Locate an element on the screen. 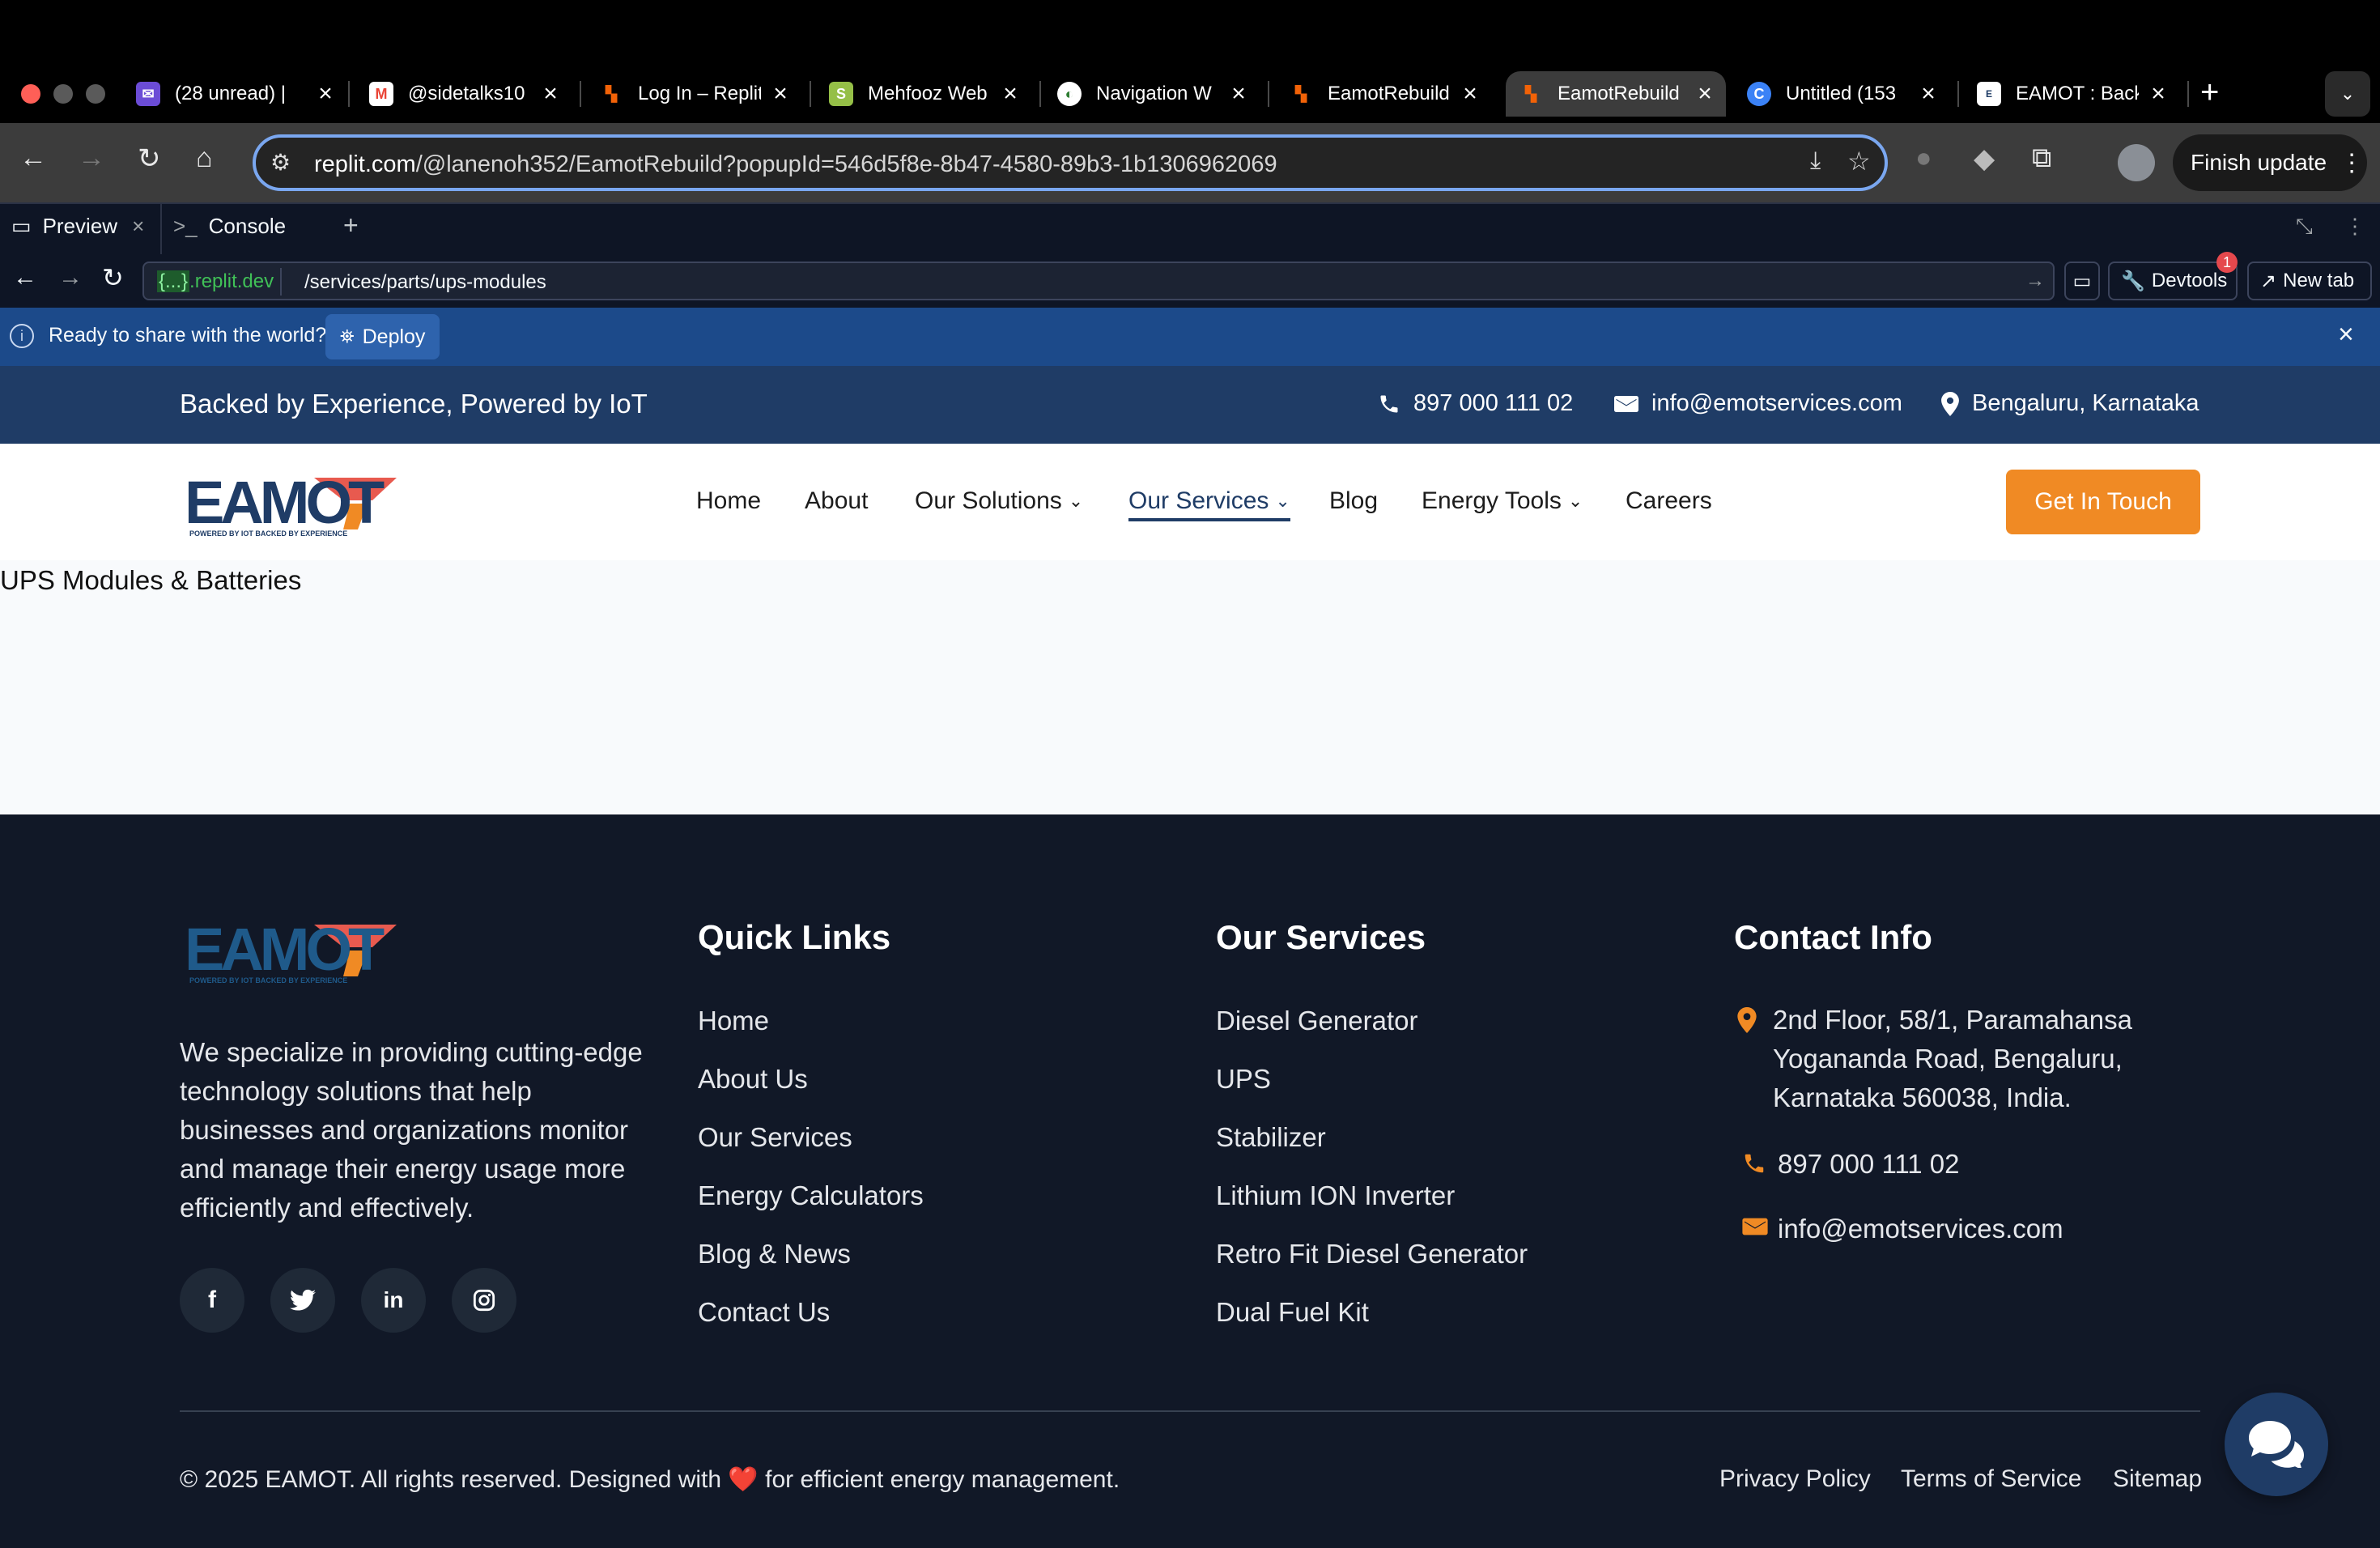 This screenshot has width=2380, height=1548. nav-our-solutions: Our Solutions ⌄ is located at coordinates (999, 501).